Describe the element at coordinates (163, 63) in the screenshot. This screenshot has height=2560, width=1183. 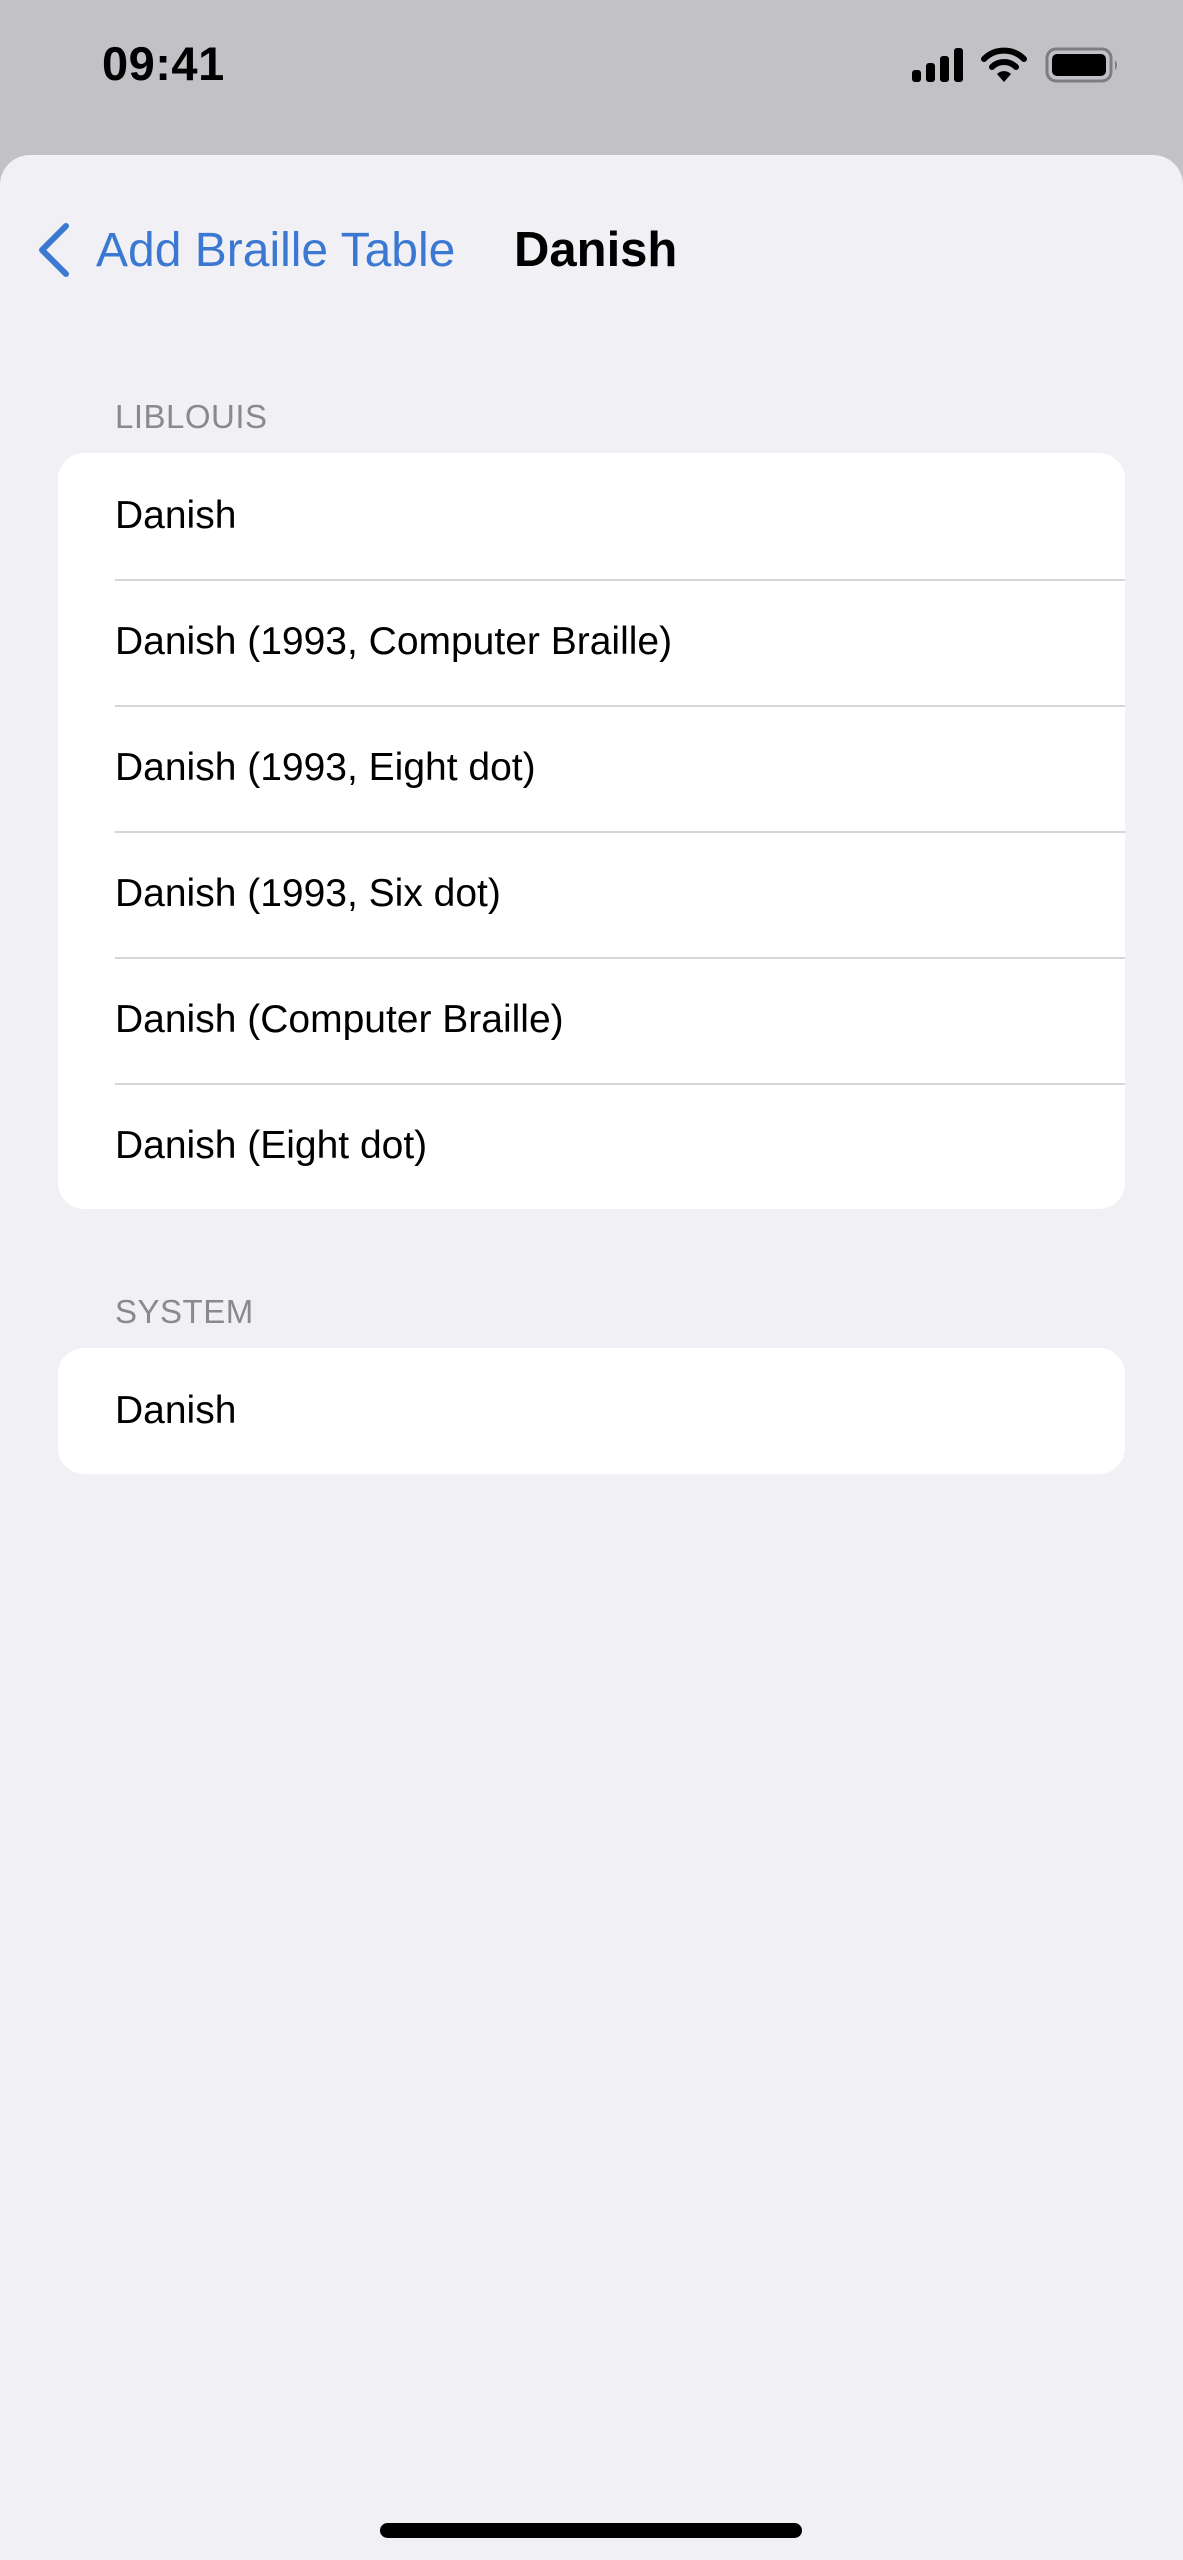
I see `status-time: 09:41` at that location.